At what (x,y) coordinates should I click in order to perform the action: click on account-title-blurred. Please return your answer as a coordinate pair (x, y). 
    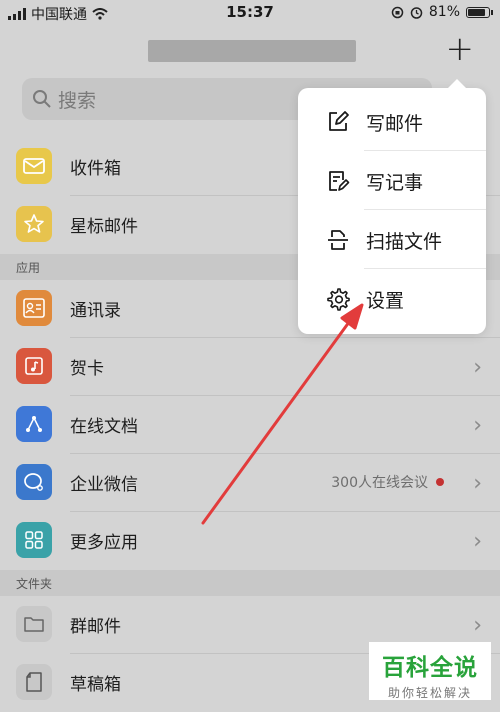
    Looking at the image, I should click on (252, 51).